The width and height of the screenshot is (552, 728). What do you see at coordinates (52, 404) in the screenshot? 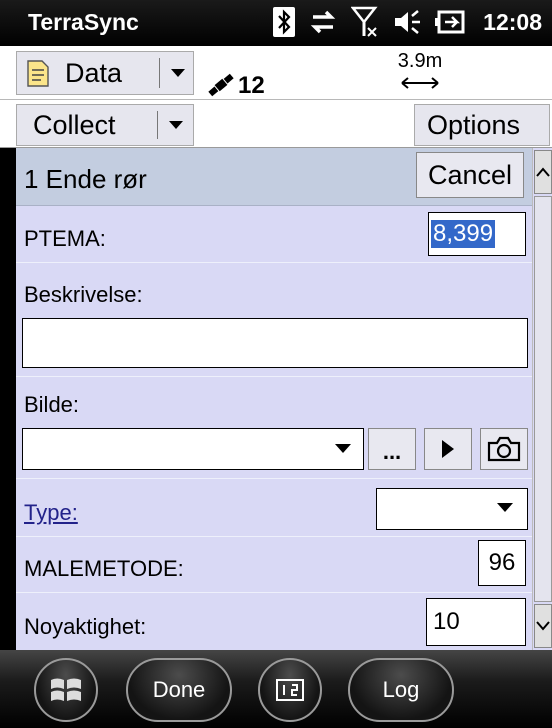
I see `bilde-label: Bilde:` at bounding box center [52, 404].